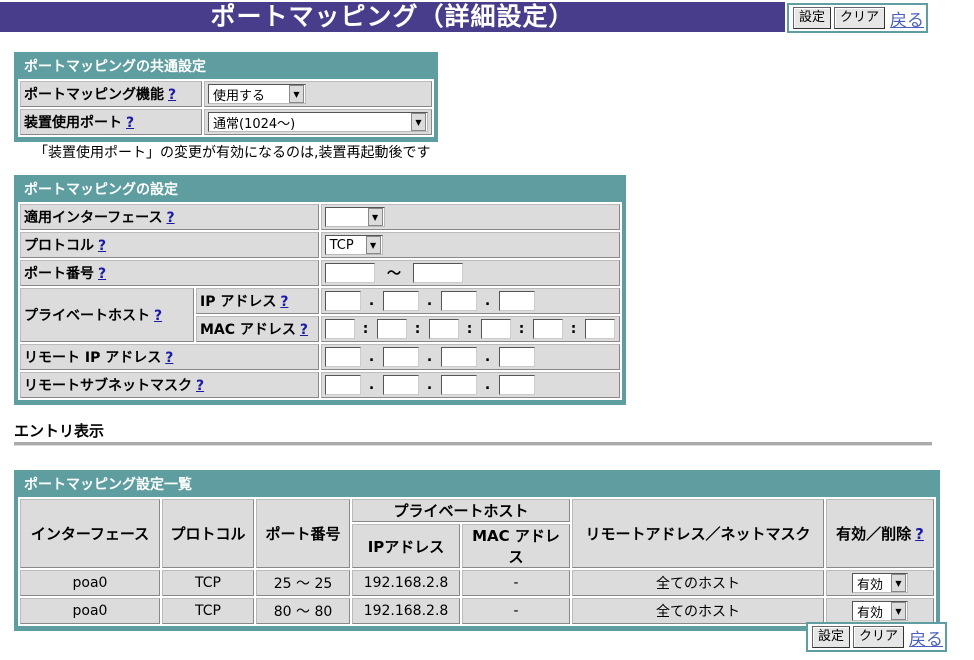  Describe the element at coordinates (93, 218) in the screenshot. I see `interface-label: 適用インターフェース` at that location.